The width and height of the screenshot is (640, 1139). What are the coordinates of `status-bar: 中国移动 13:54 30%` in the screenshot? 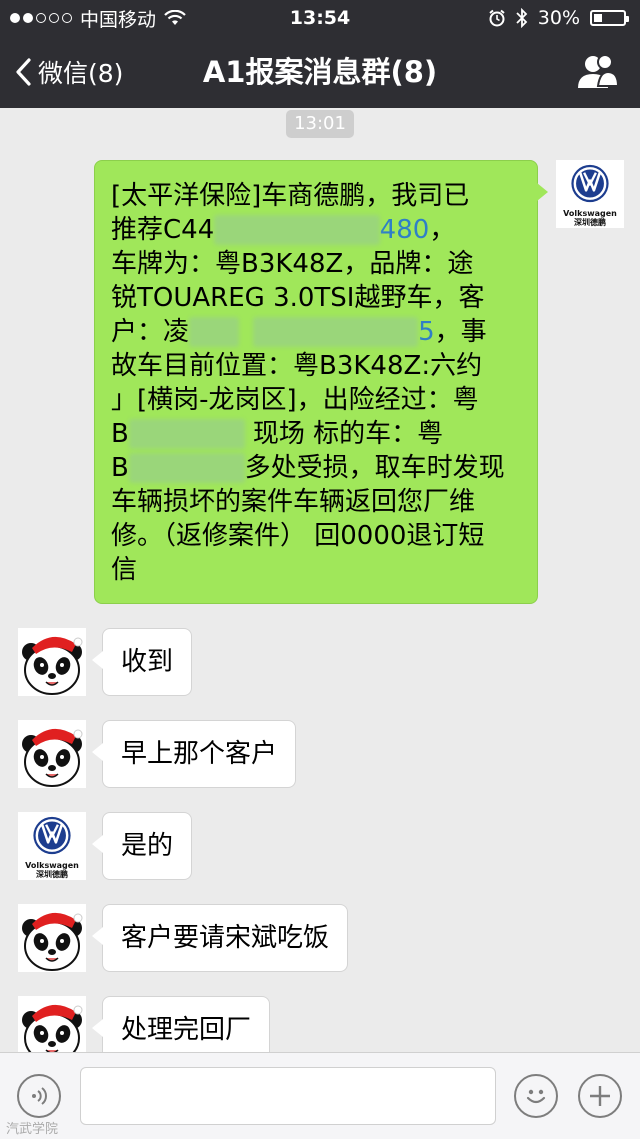 It's located at (320, 18).